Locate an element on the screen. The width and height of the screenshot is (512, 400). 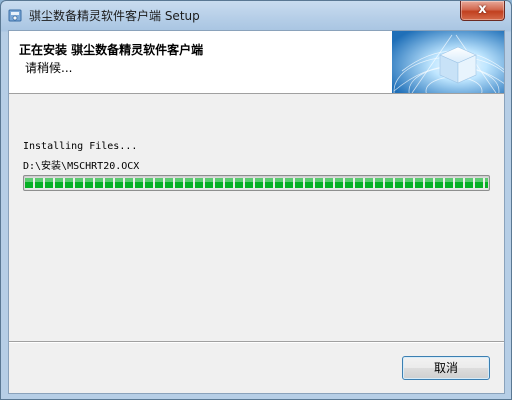
progress-fill is located at coordinates (256, 183).